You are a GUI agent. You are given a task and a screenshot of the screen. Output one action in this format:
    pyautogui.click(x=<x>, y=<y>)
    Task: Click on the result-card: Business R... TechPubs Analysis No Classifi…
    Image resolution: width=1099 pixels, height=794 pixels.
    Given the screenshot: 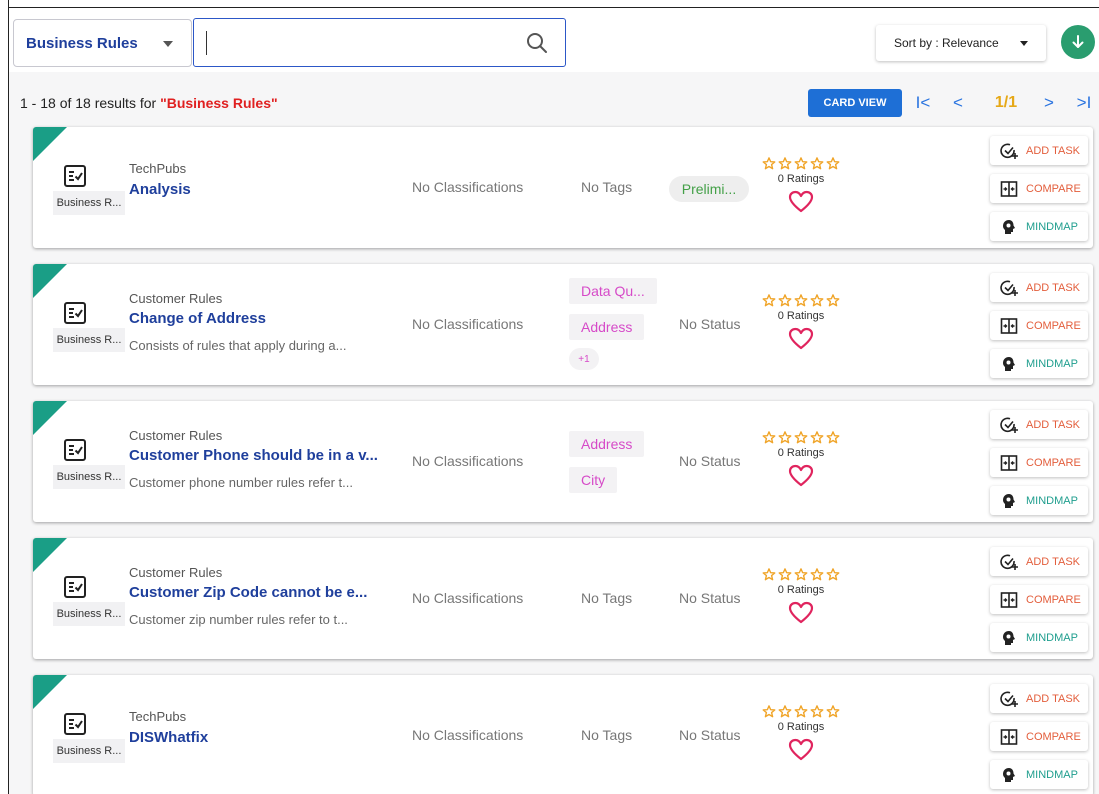 What is the action you would take?
    pyautogui.click(x=563, y=187)
    